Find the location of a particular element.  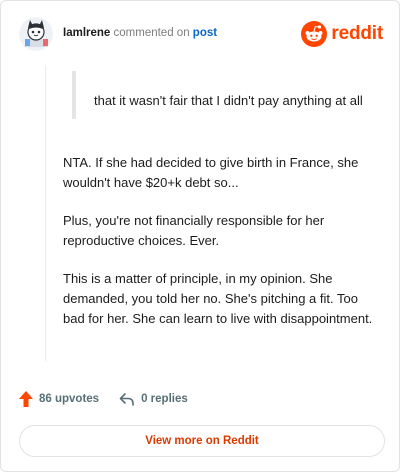

post-link: post is located at coordinates (205, 33).